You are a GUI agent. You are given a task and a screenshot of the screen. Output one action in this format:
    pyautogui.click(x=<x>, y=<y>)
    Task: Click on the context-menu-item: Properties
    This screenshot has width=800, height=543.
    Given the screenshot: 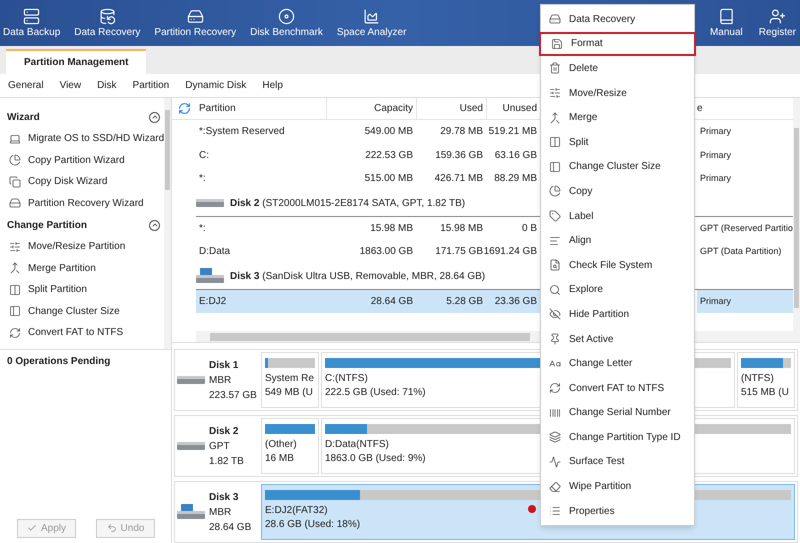 What is the action you would take?
    pyautogui.click(x=617, y=511)
    